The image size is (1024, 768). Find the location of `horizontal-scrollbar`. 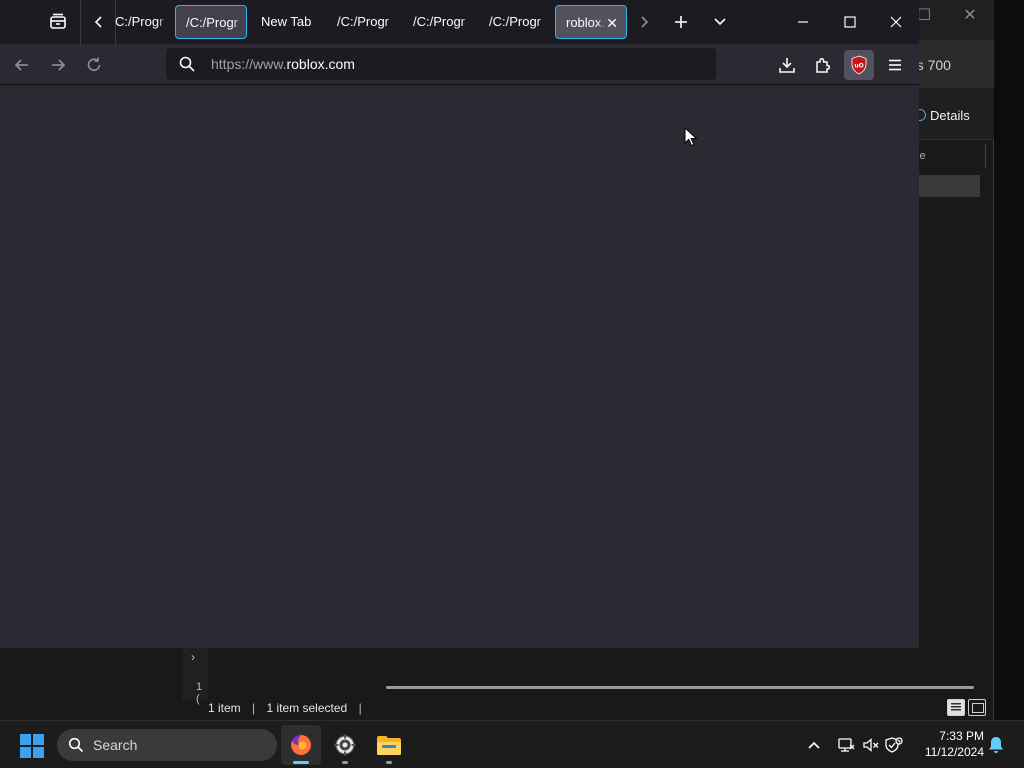

horizontal-scrollbar is located at coordinates (680, 687).